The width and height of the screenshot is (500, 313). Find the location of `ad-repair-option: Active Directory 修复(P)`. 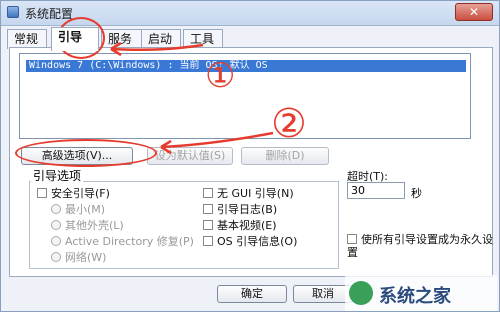

ad-repair-option: Active Directory 修复(P) is located at coordinates (122, 241).